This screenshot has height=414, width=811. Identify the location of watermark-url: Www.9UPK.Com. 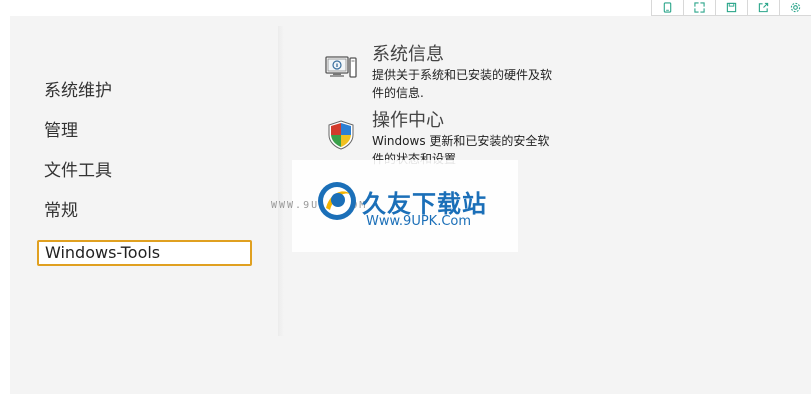
(419, 221).